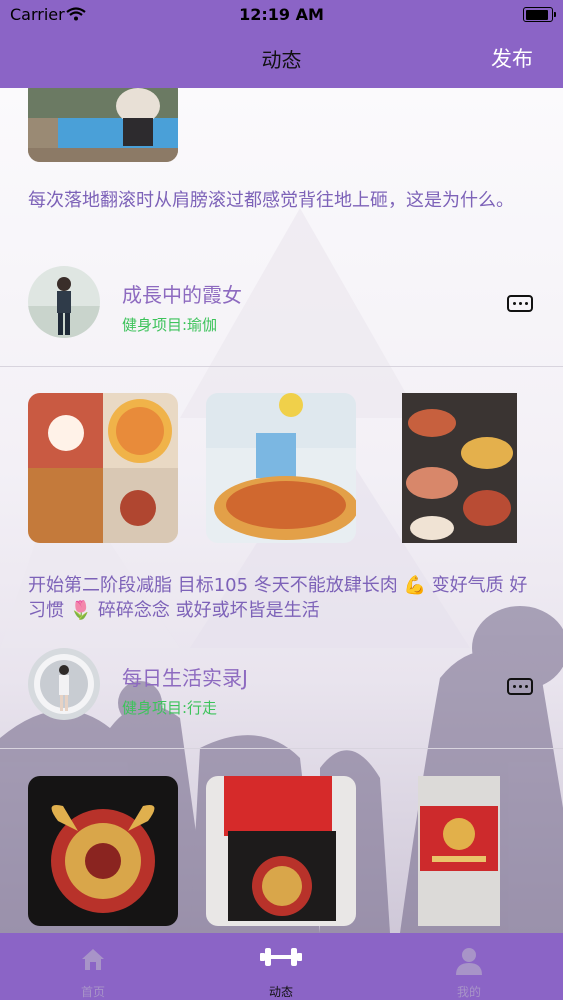 The height and width of the screenshot is (1000, 563). I want to click on tab-bar: 首页 动态 我的, so click(281, 966).